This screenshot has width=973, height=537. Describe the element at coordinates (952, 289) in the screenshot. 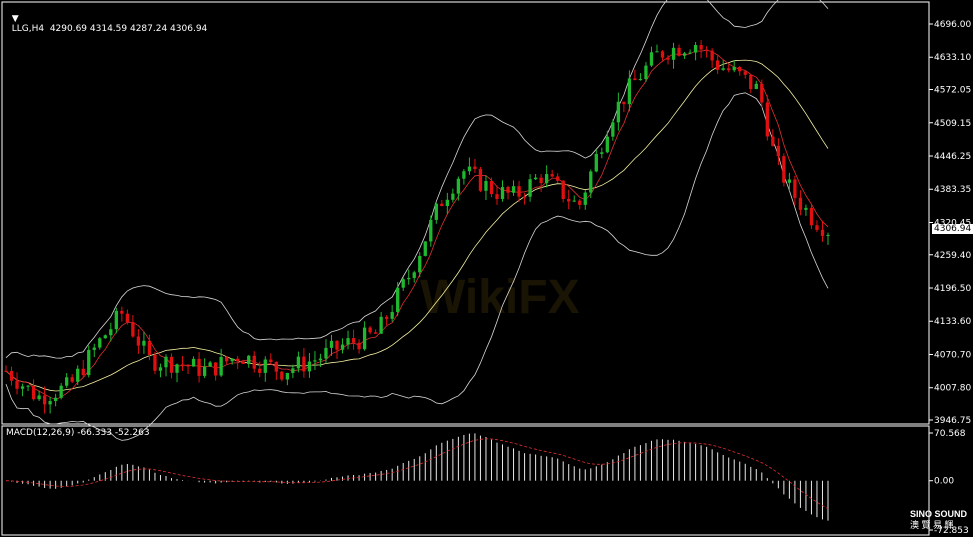

I see `price-axis-label: 4196.50` at that location.